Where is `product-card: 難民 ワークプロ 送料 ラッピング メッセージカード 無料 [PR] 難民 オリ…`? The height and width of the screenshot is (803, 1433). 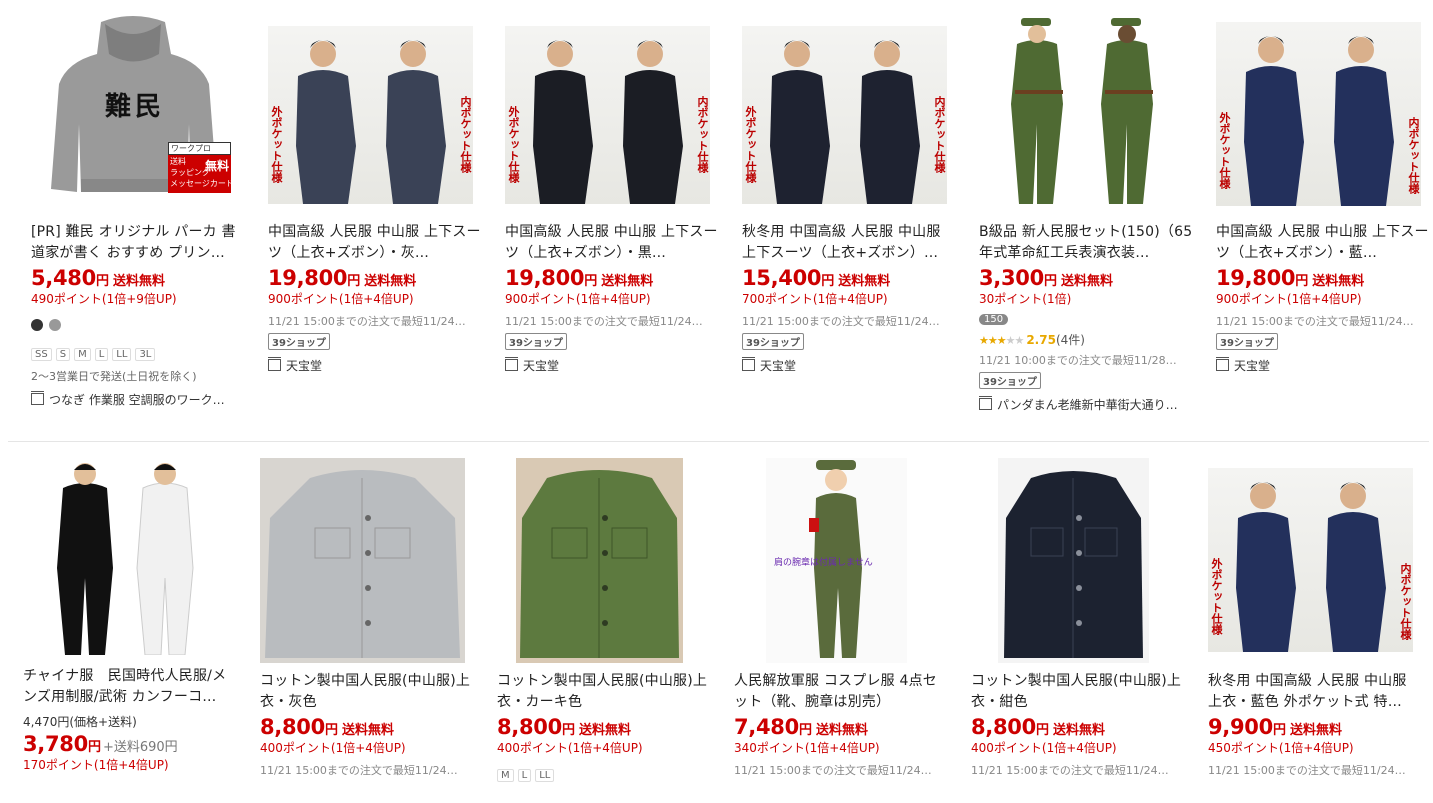 product-card: 難民 ワークプロ 送料 ラッピング メッセージカード 無料 [PR] 難民 オリ… is located at coordinates (138, 227).